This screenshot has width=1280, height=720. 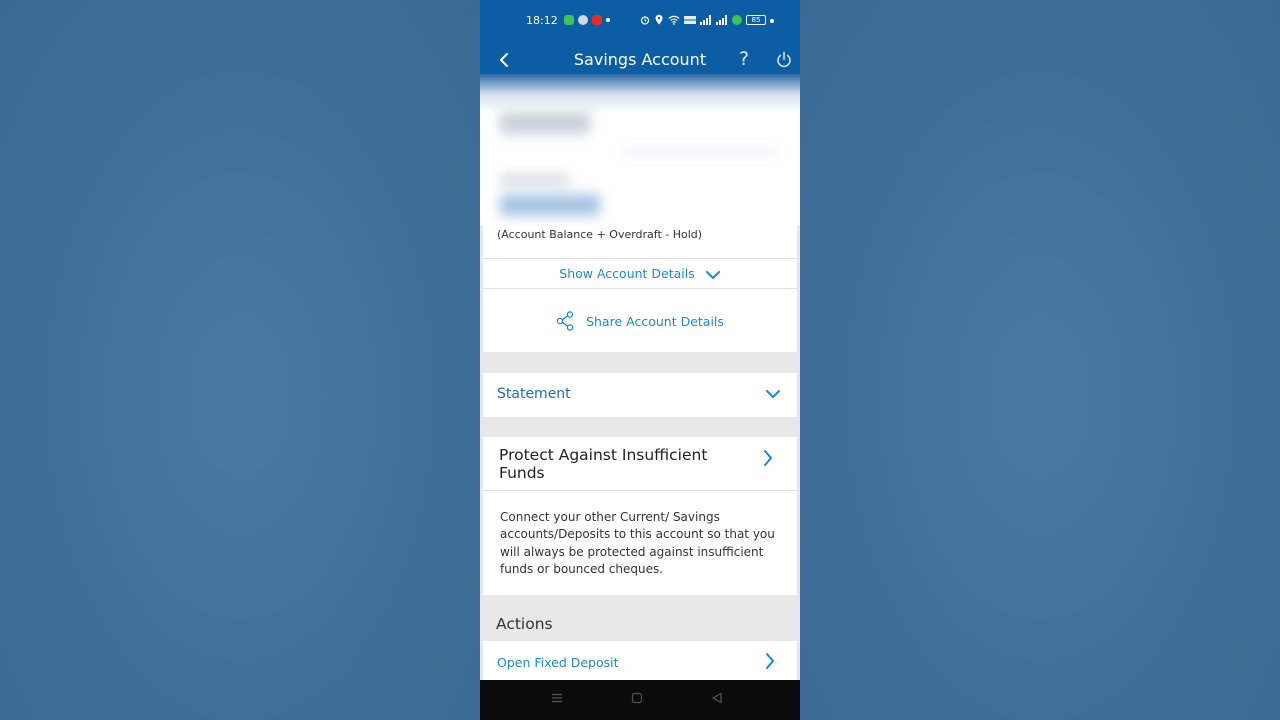 What do you see at coordinates (700, 152) in the screenshot?
I see `obscured-divider` at bounding box center [700, 152].